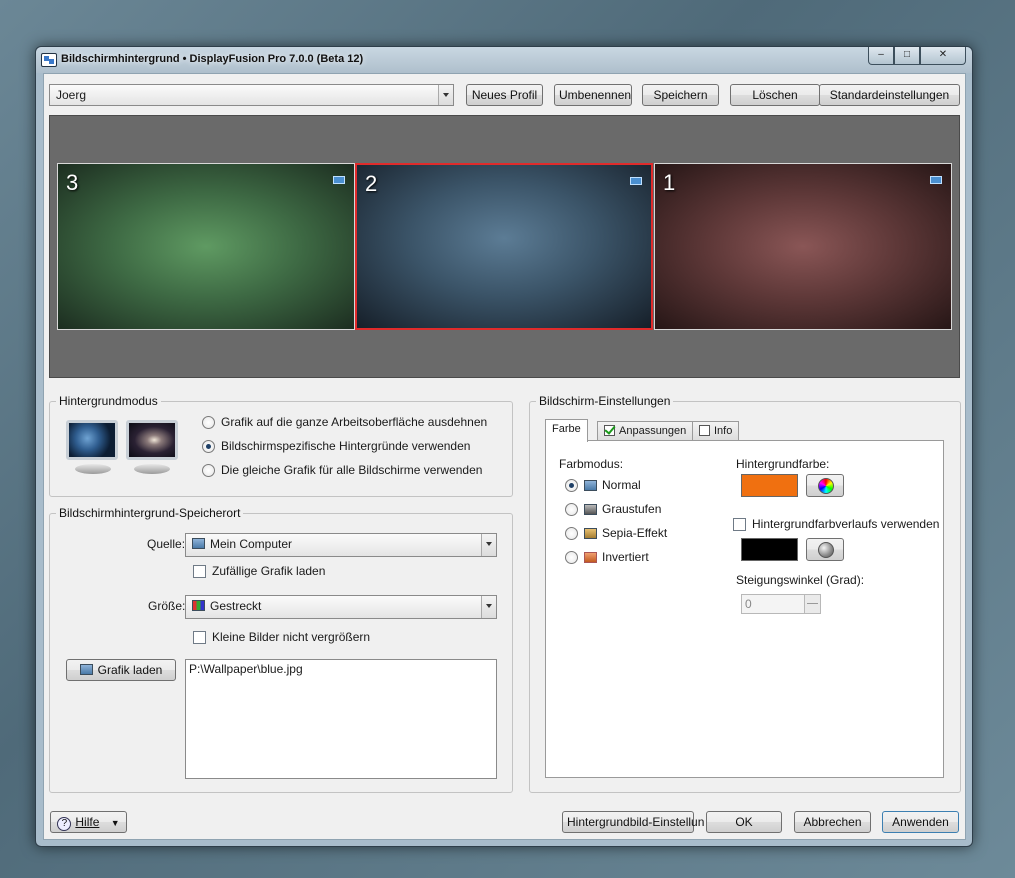 Image resolution: width=1015 pixels, height=878 pixels. Describe the element at coordinates (943, 56) in the screenshot. I see `close-button: ✕` at that location.